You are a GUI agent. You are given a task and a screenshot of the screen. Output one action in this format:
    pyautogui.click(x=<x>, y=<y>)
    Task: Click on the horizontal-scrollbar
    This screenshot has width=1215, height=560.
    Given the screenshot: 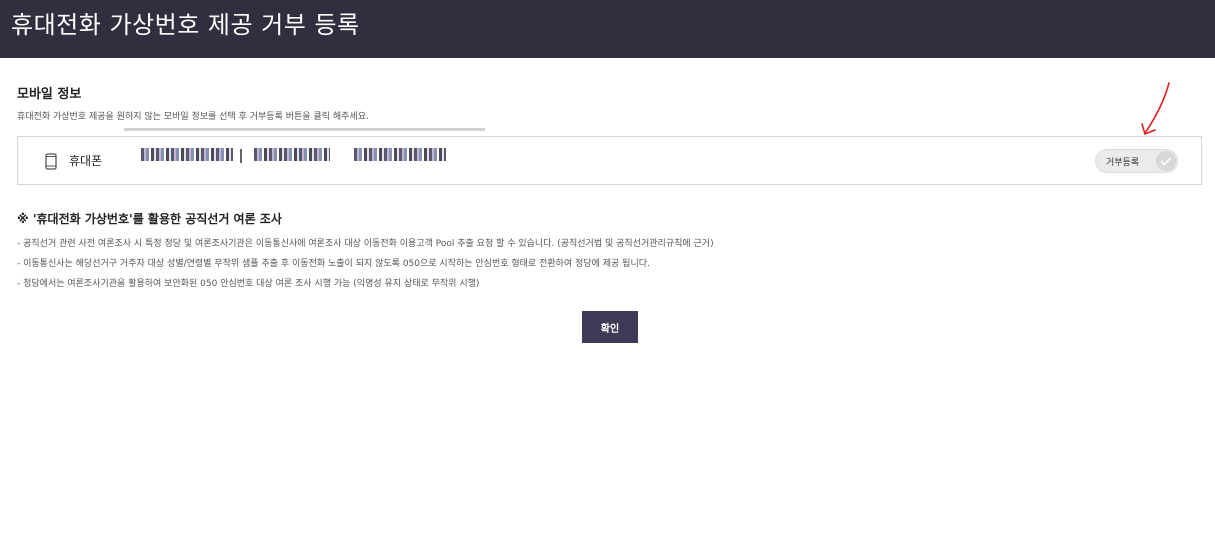 What is the action you would take?
    pyautogui.click(x=304, y=129)
    